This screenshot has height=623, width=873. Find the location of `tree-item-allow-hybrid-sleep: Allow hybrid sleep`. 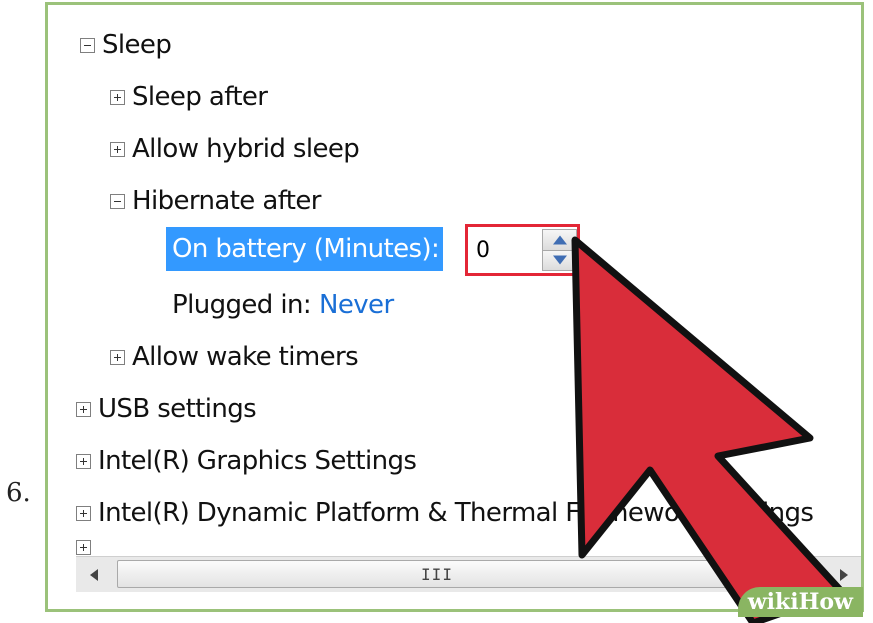

tree-item-allow-hybrid-sleep: Allow hybrid sleep is located at coordinates (235, 149).